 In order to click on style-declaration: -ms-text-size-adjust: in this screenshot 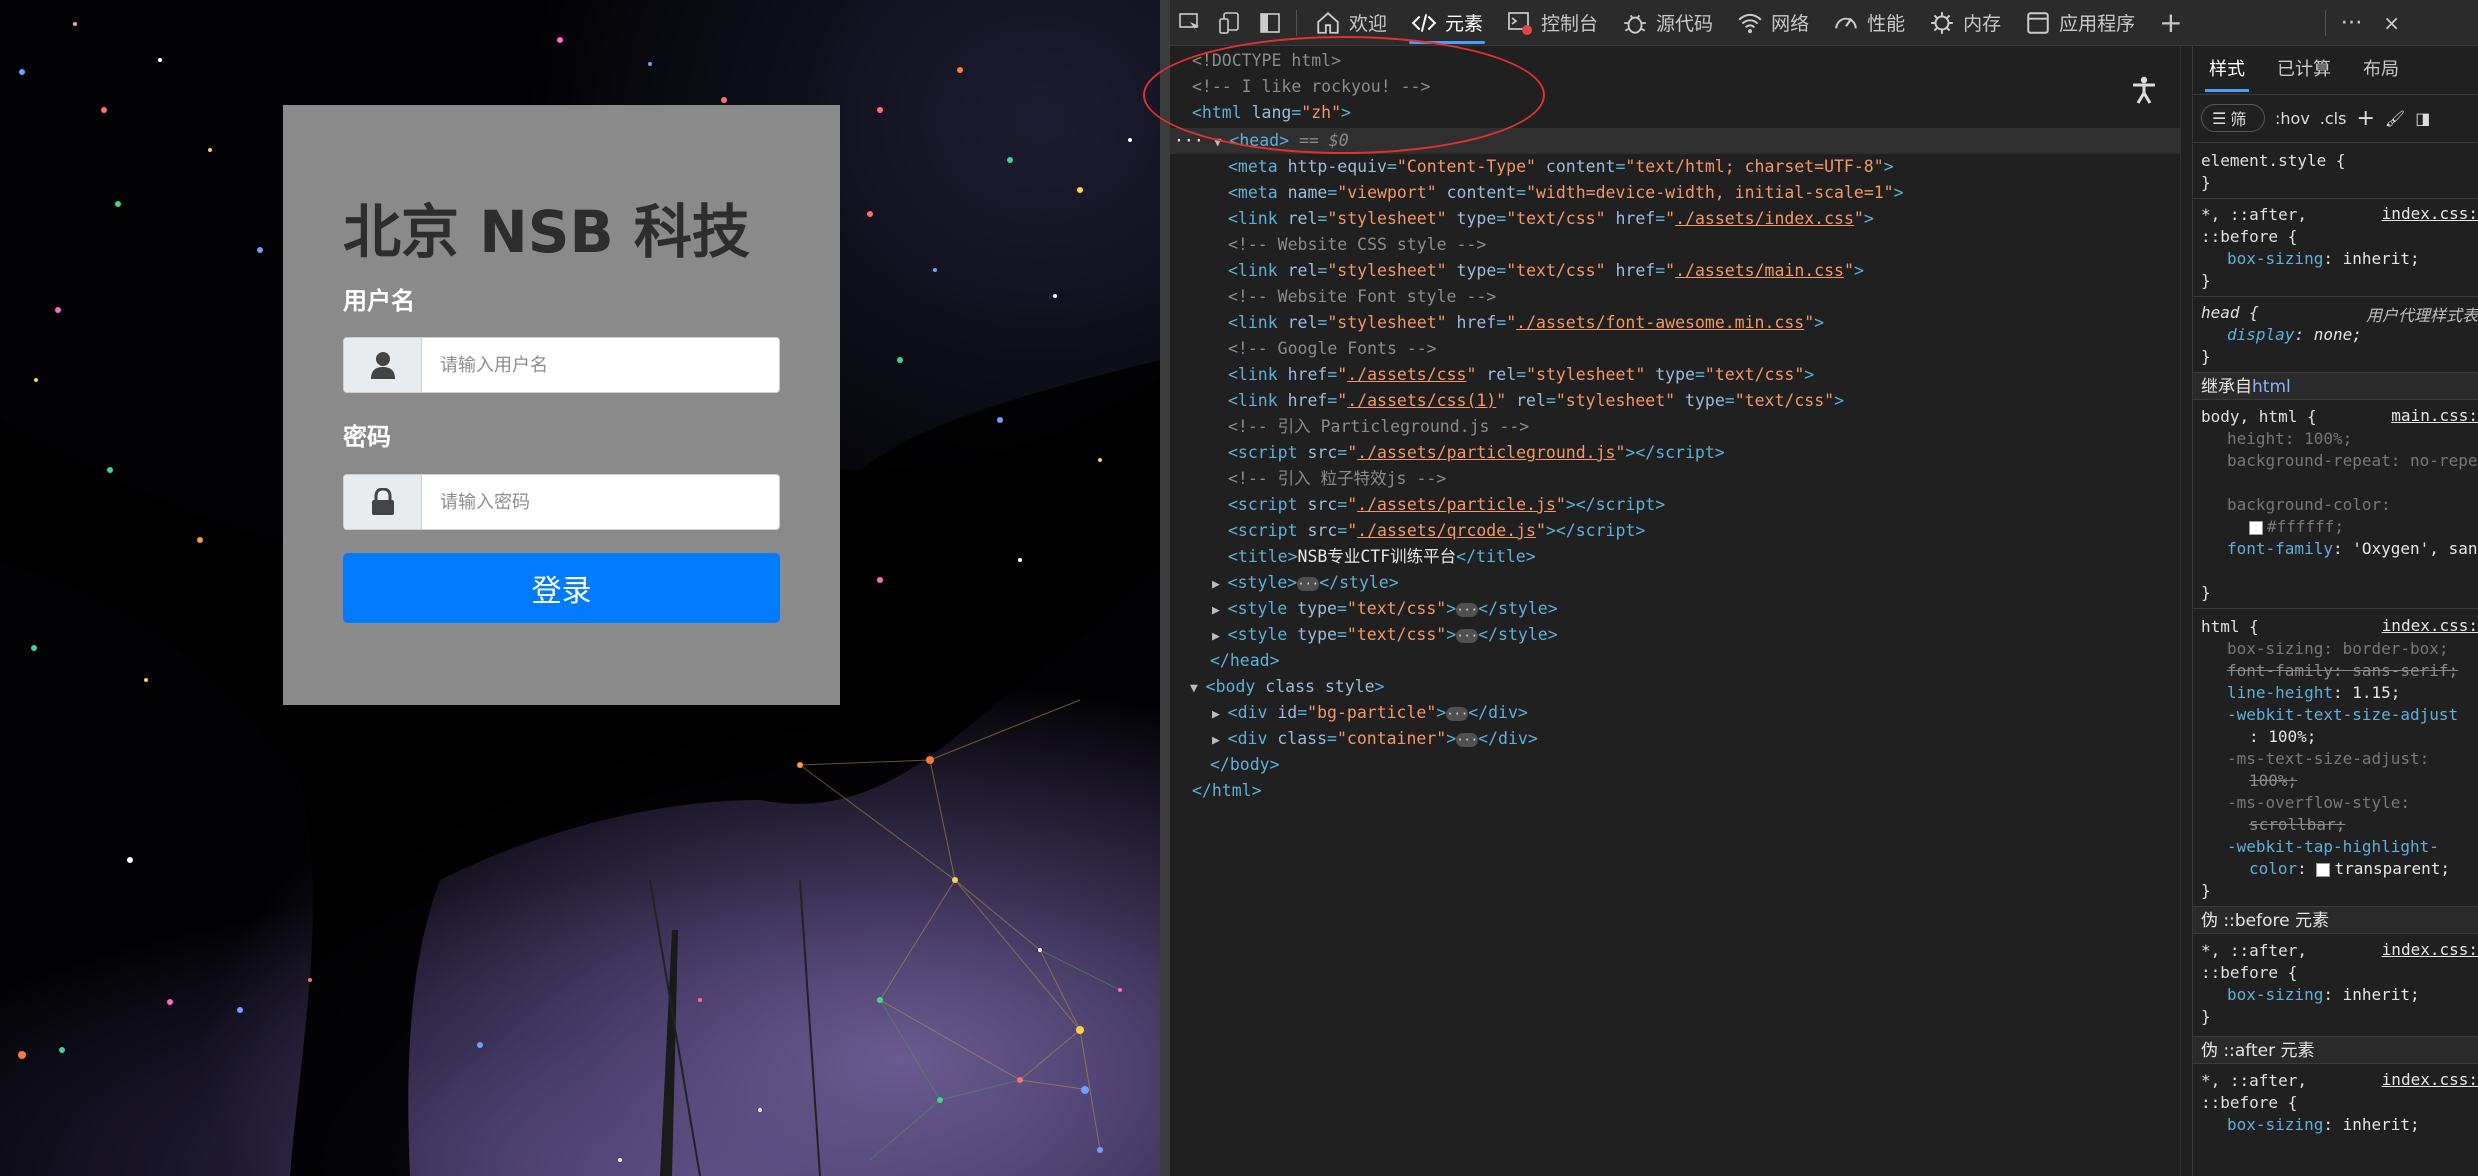, I will do `click(2328, 759)`.